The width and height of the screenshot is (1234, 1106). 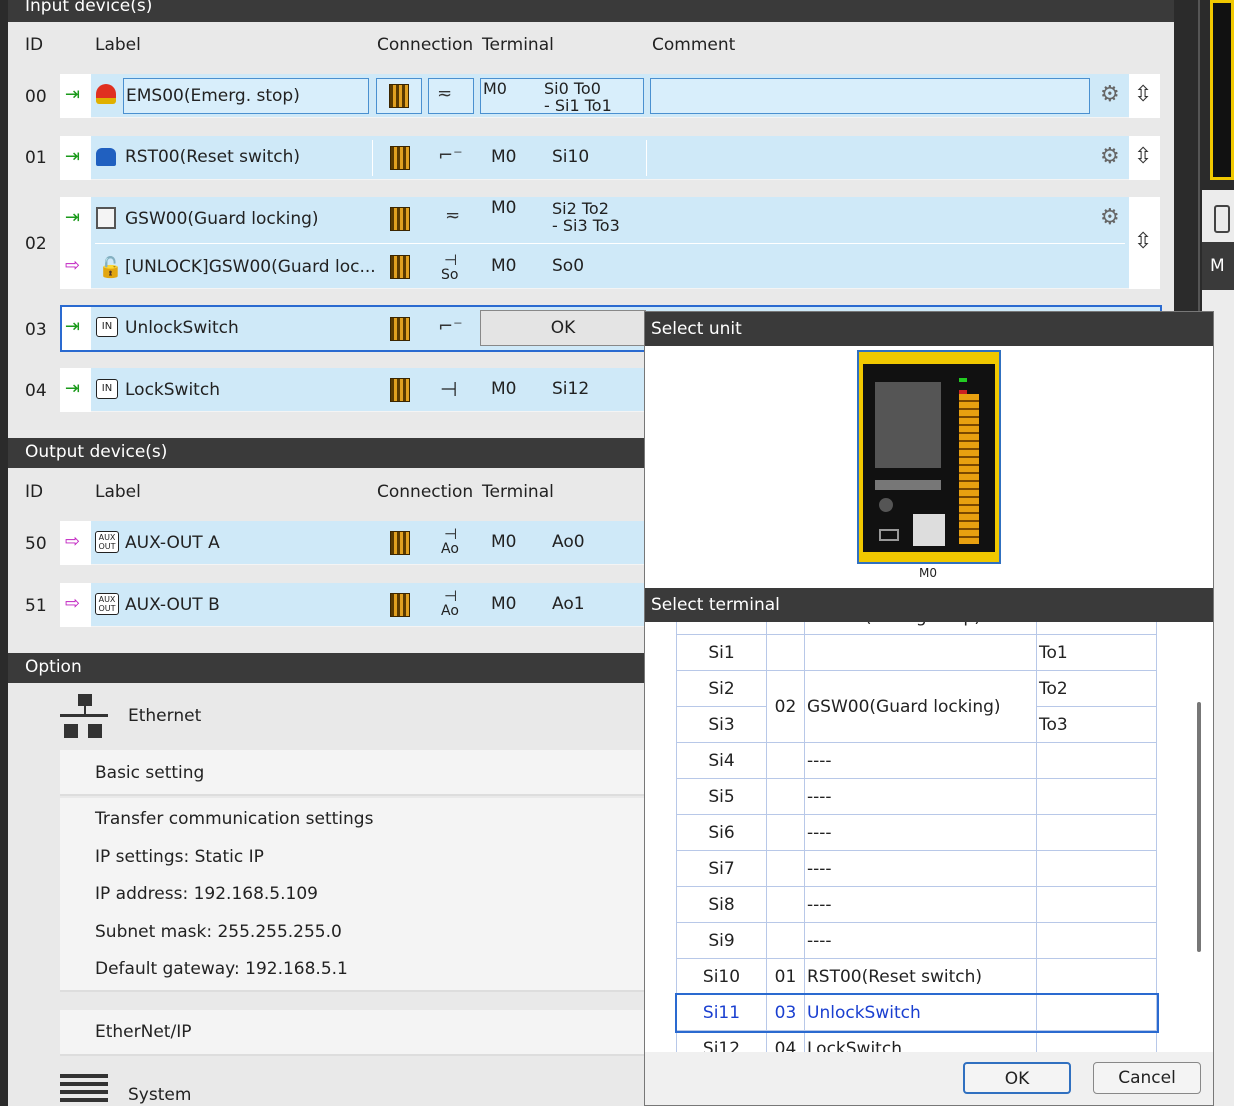 I want to click on terminal-row: Si10 01 RST00(Reset switch), so click(x=916, y=976).